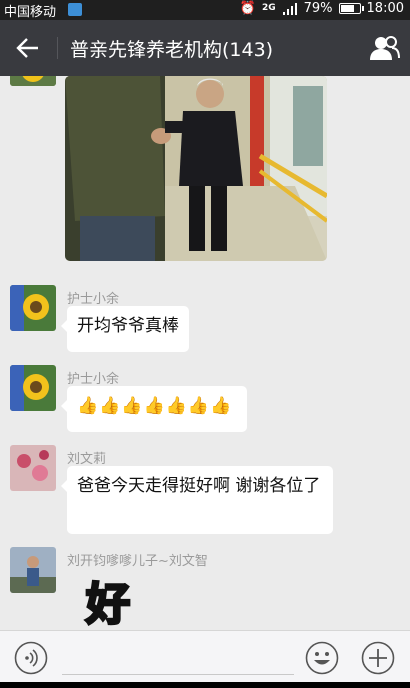  I want to click on voice-input-icon, so click(31, 658).